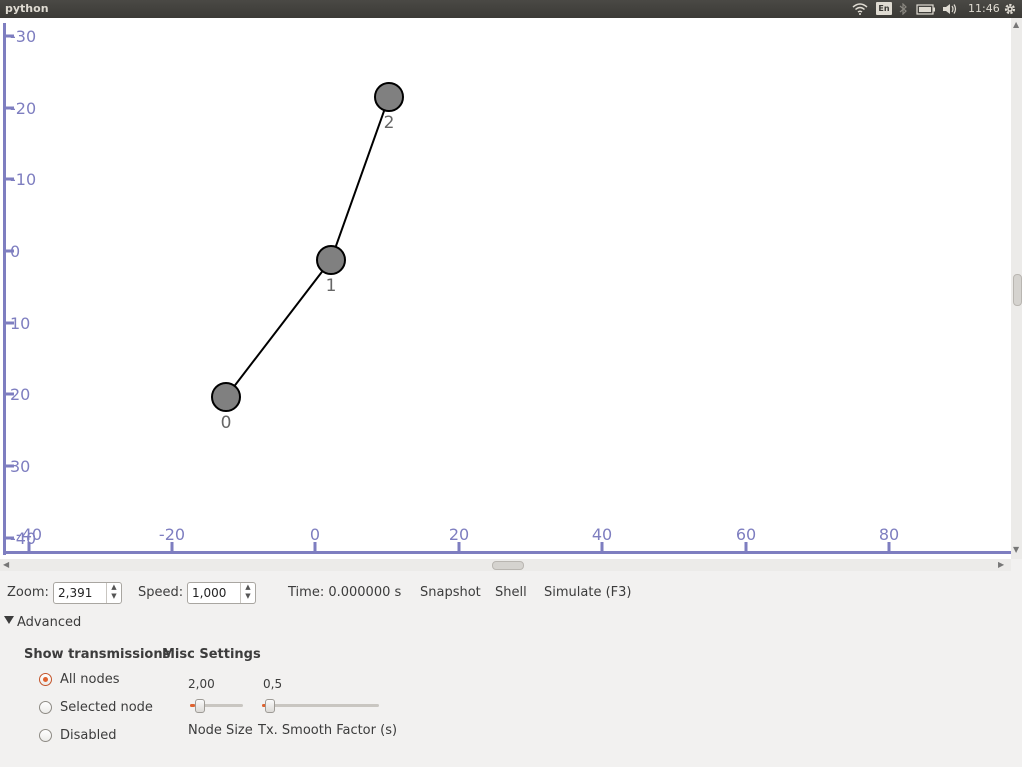 The image size is (1022, 767). I want to click on y-tick: 0, so click(13, 251).